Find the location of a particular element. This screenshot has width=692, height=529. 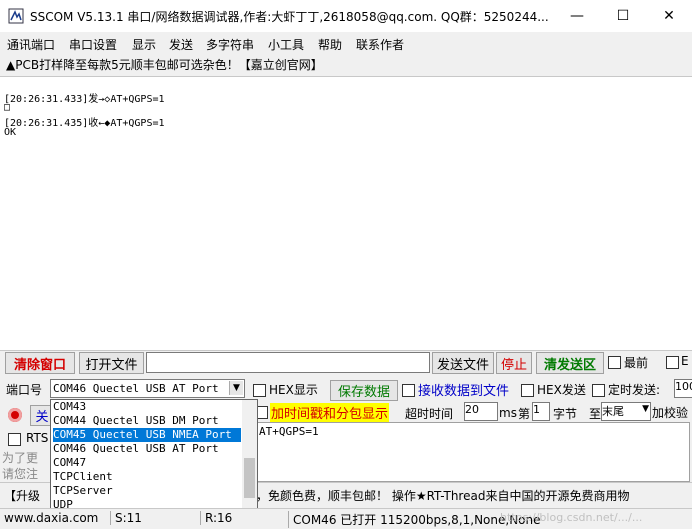

menu-display: 显示 is located at coordinates (144, 44).